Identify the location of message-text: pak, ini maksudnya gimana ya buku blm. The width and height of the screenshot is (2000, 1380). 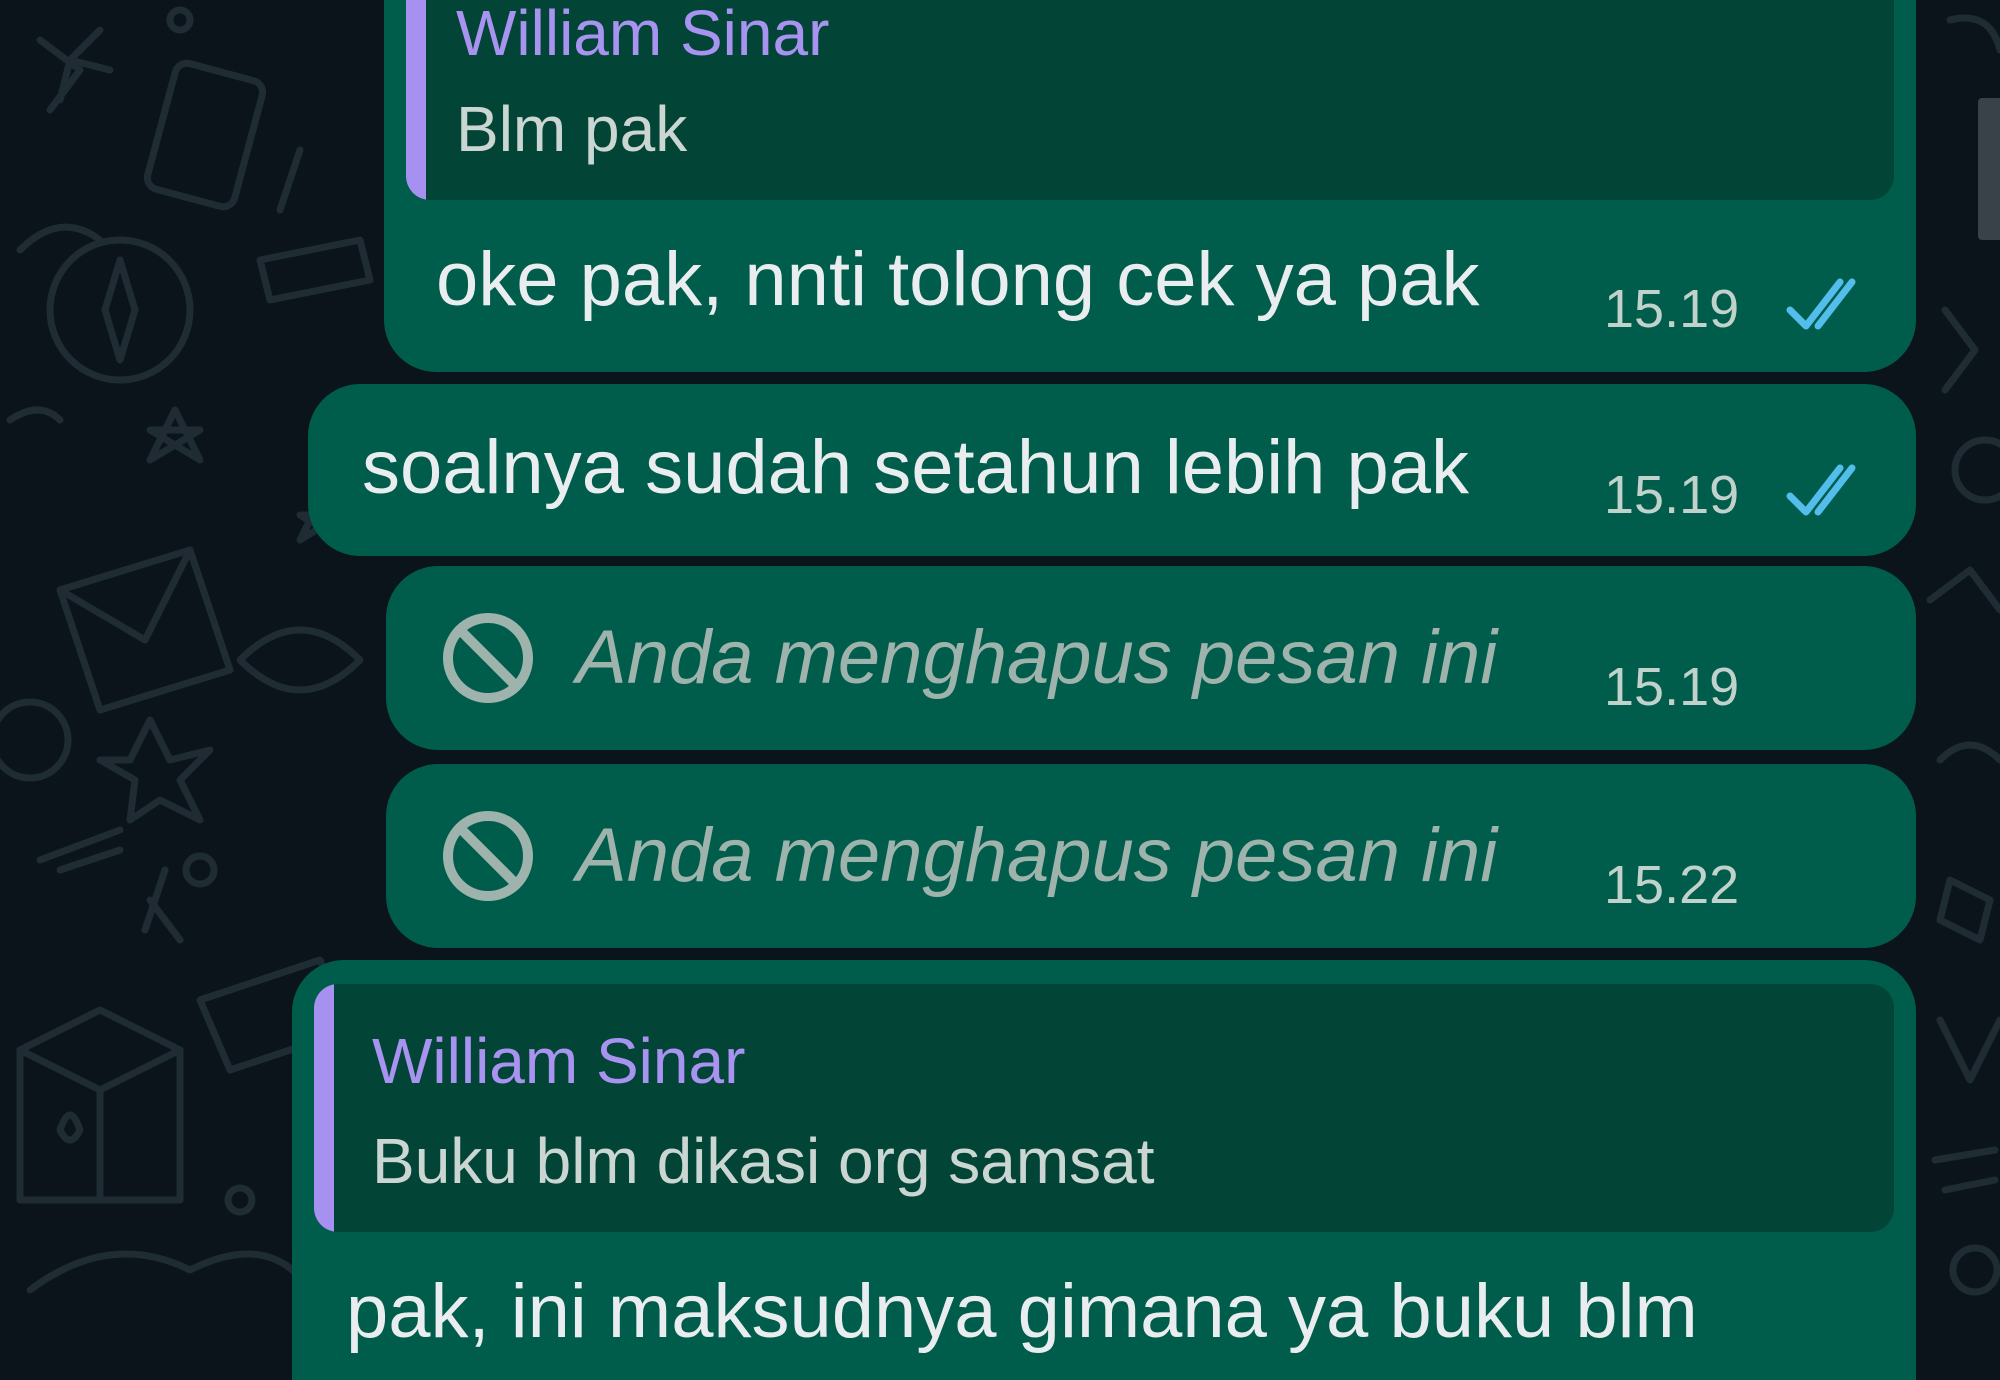
(1022, 1311).